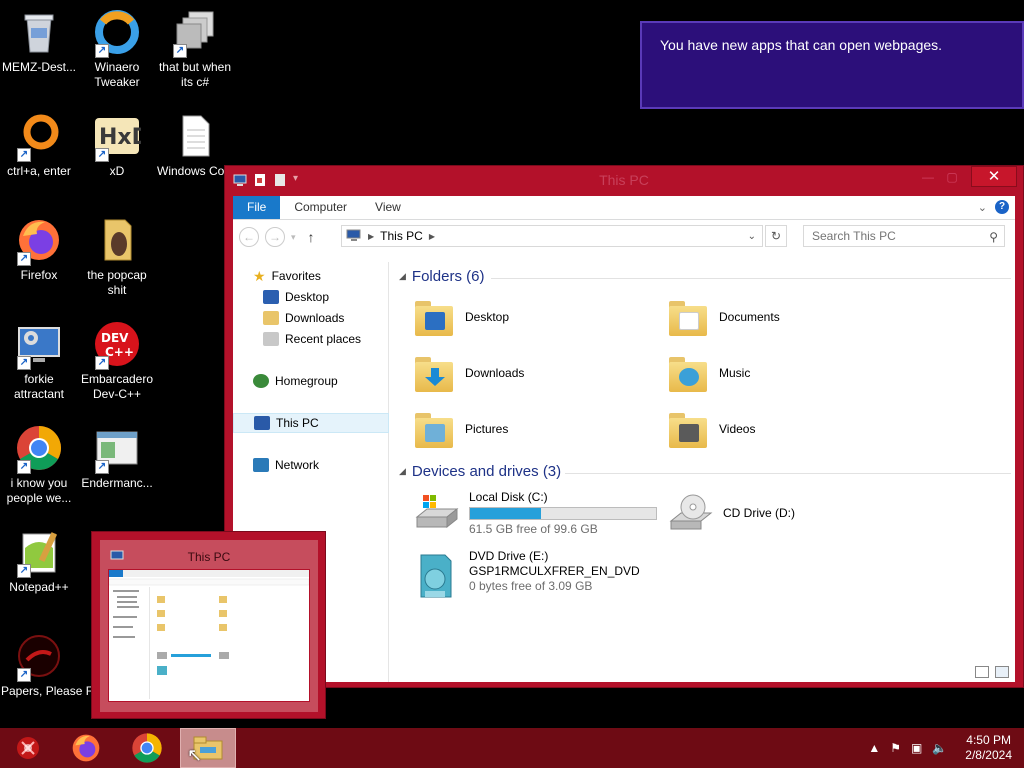 This screenshot has height=768, width=1024. I want to click on hxd-icon: HxD ↗, so click(121, 137).